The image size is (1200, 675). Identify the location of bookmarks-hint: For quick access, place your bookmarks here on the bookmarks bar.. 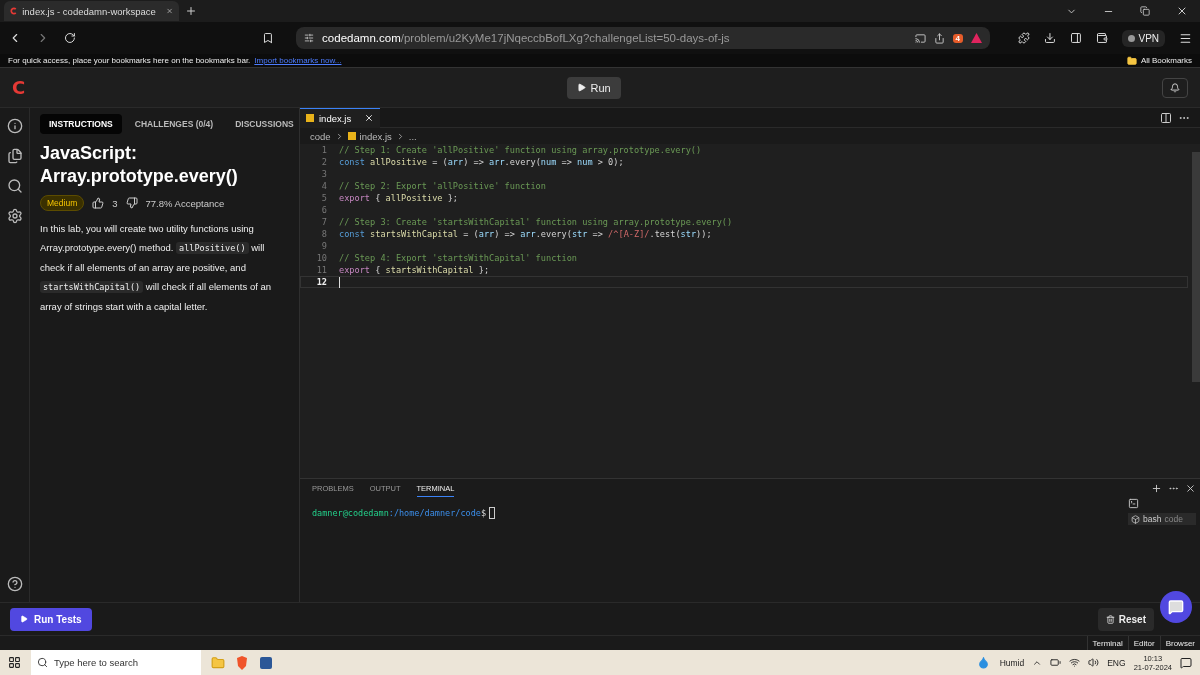
(129, 60).